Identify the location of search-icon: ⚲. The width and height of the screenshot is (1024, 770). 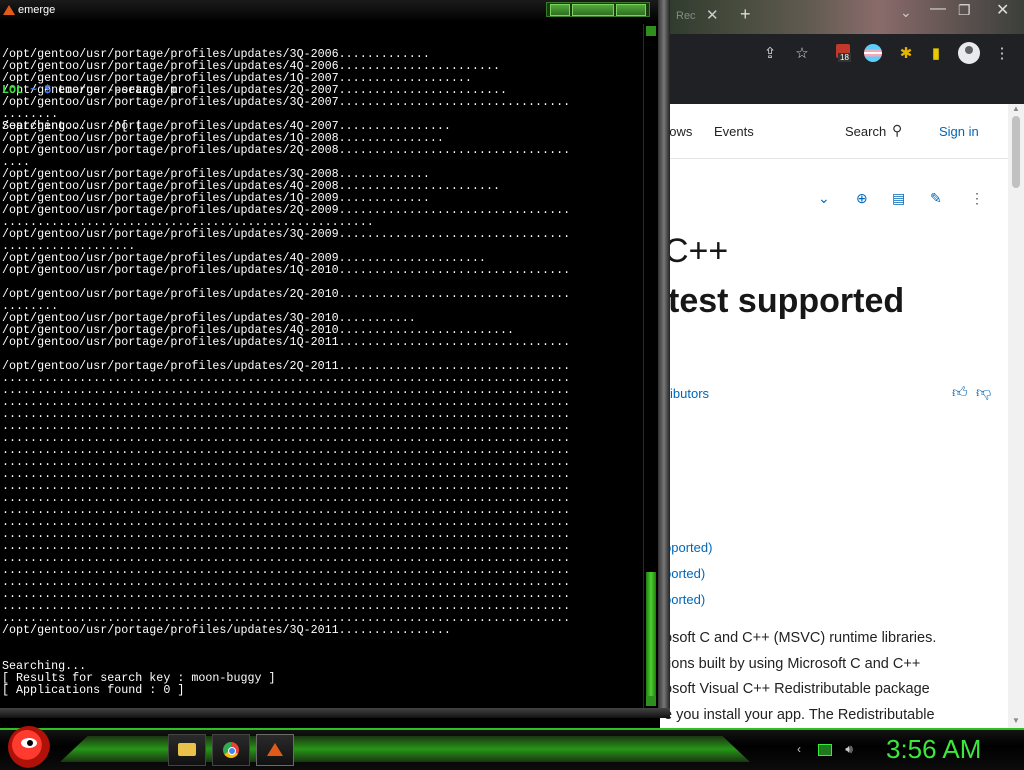
(897, 130).